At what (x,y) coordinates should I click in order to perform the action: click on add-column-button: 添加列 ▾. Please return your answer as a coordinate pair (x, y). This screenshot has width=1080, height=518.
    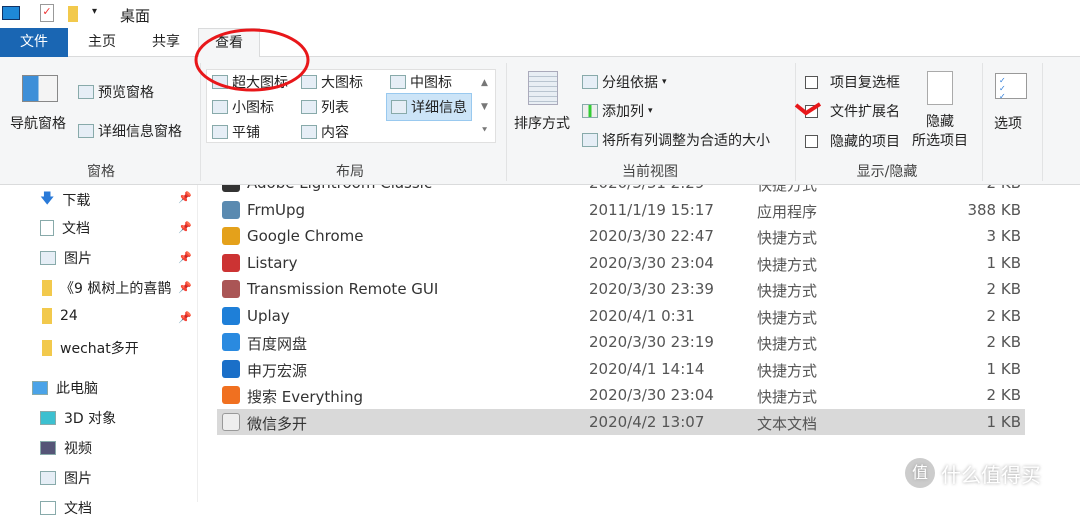
    Looking at the image, I should click on (617, 111).